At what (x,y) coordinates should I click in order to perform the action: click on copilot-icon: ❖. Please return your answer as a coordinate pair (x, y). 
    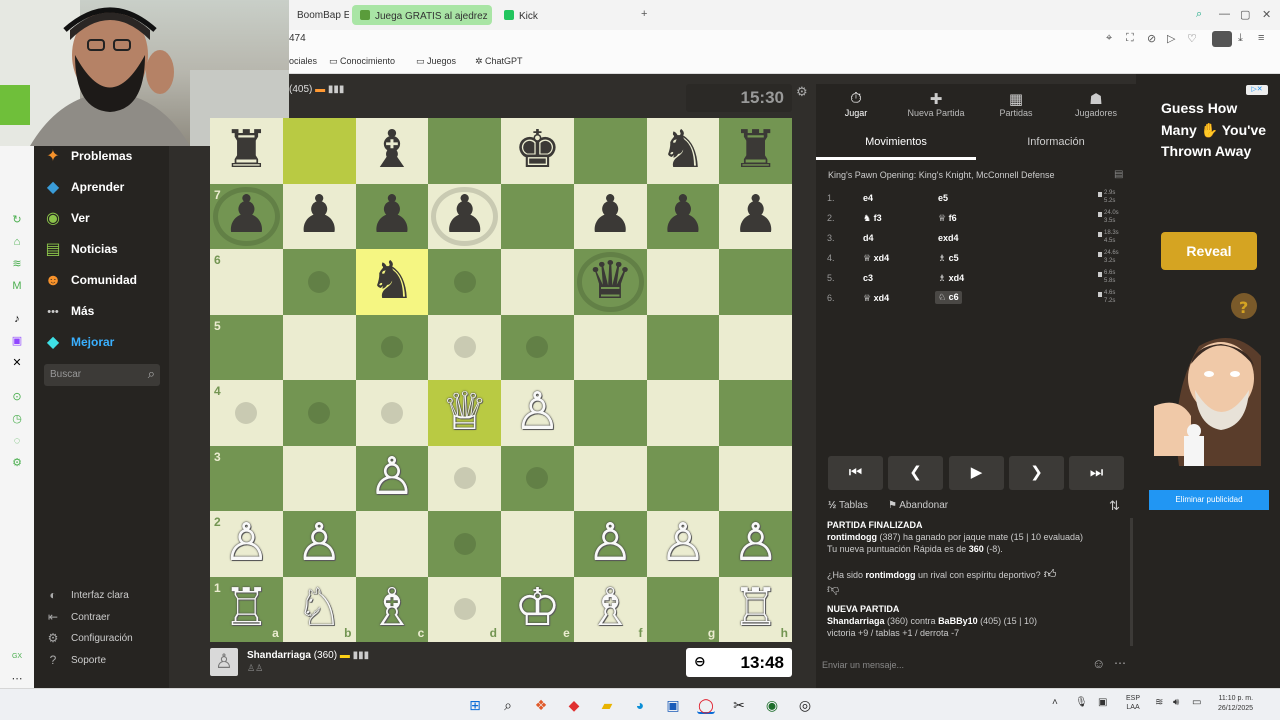
    Looking at the image, I should click on (541, 705).